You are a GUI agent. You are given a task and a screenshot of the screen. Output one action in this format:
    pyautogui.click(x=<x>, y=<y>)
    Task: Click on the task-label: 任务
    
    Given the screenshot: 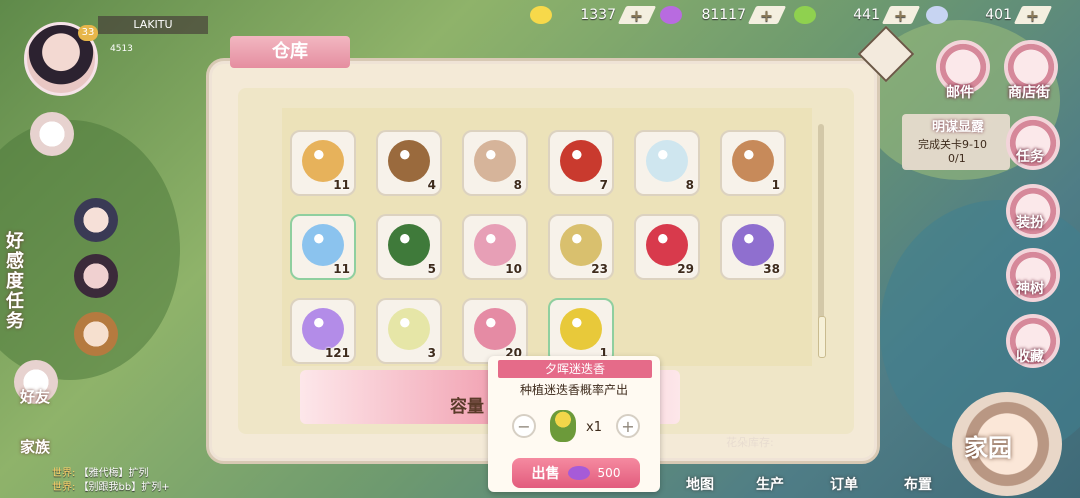 What is the action you would take?
    pyautogui.click(x=1030, y=157)
    